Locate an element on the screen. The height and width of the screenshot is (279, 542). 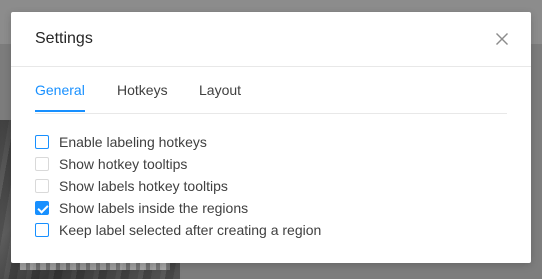
option-label: Show hotkey tooltips is located at coordinates (123, 164).